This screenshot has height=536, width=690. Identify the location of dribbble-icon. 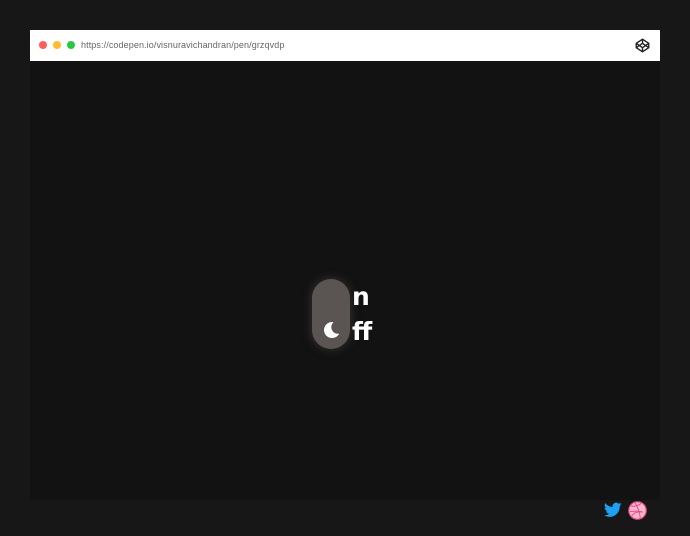
(637, 510).